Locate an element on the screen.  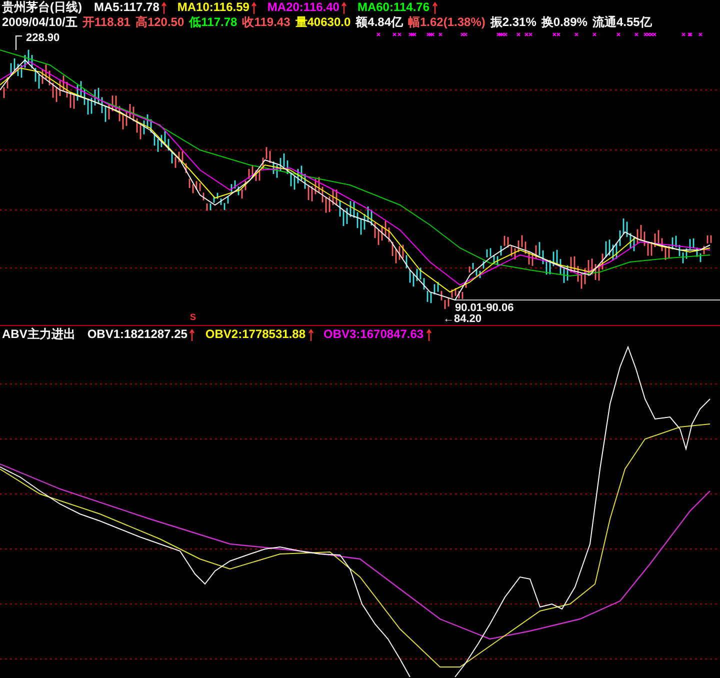
moving-average-value: MA60:114.76 is located at coordinates (393, 7).